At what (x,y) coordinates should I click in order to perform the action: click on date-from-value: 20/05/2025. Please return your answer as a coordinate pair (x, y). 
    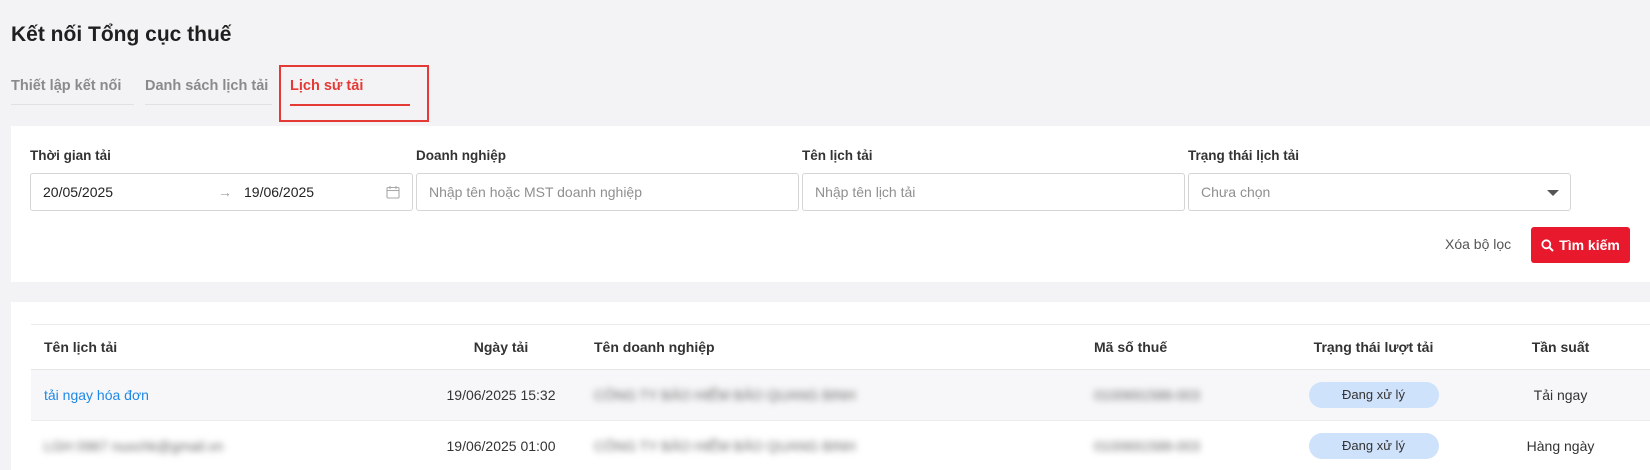
    Looking at the image, I should click on (118, 192).